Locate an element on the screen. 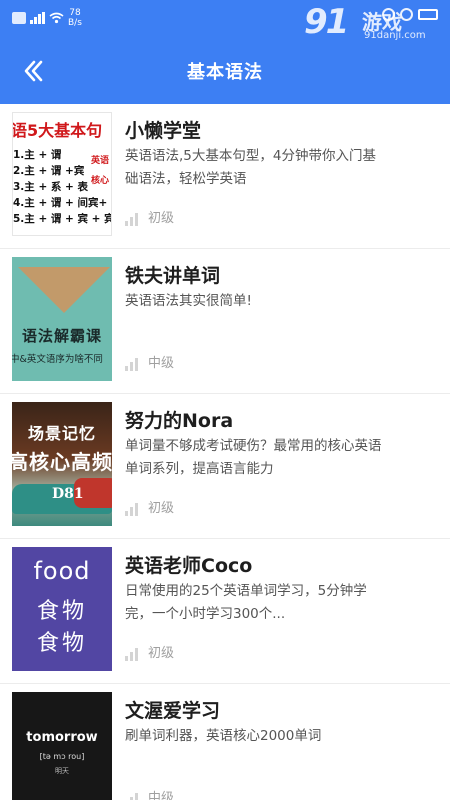 The height and width of the screenshot is (800, 450). course-author: 英语老师Coco is located at coordinates (189, 566).